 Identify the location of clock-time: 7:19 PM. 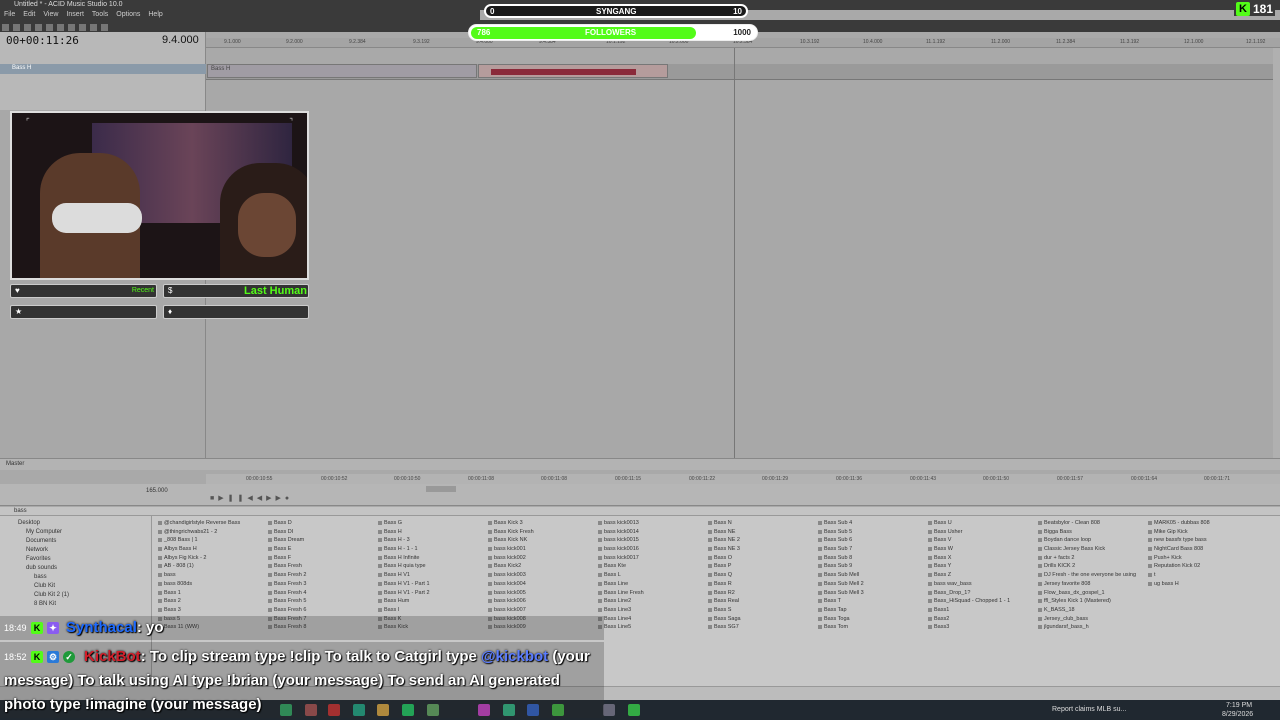
(1239, 705).